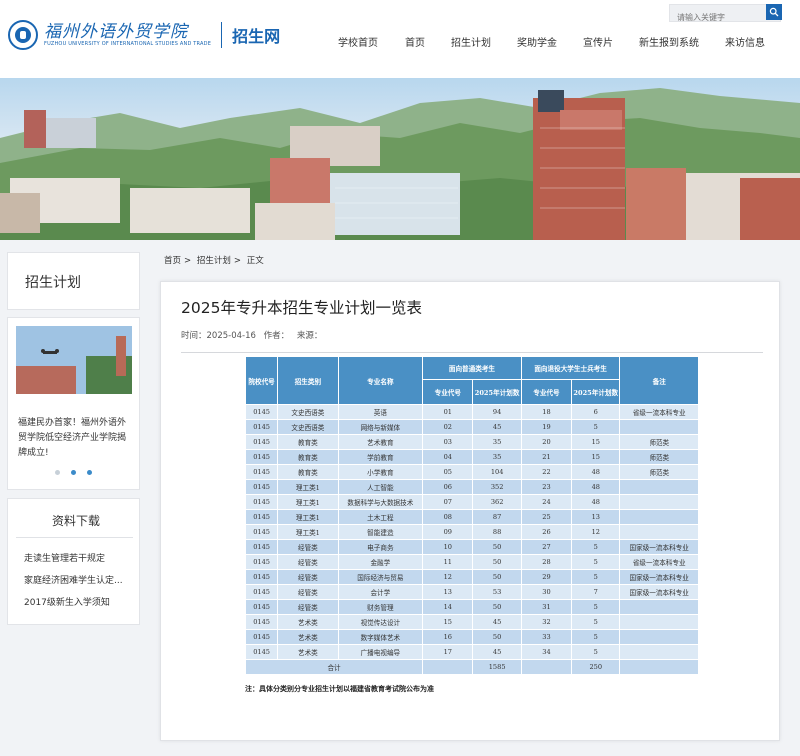 This screenshot has height=756, width=800. What do you see at coordinates (78, 557) in the screenshot?
I see `download-link: 走读生管理若干规定` at bounding box center [78, 557].